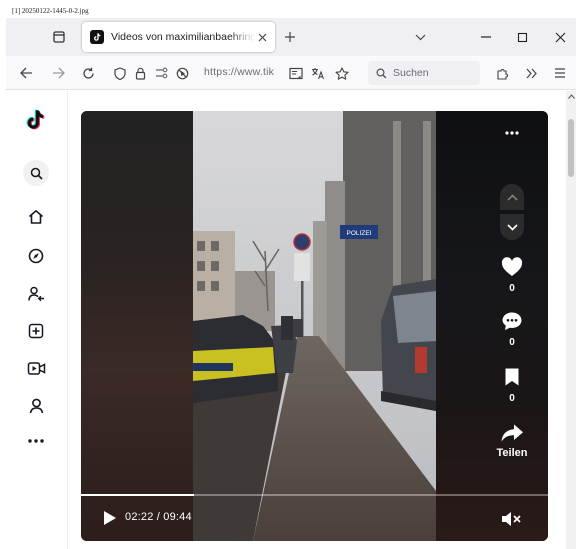  Describe the element at coordinates (342, 73) in the screenshot. I see `bookmark-star-button` at that location.